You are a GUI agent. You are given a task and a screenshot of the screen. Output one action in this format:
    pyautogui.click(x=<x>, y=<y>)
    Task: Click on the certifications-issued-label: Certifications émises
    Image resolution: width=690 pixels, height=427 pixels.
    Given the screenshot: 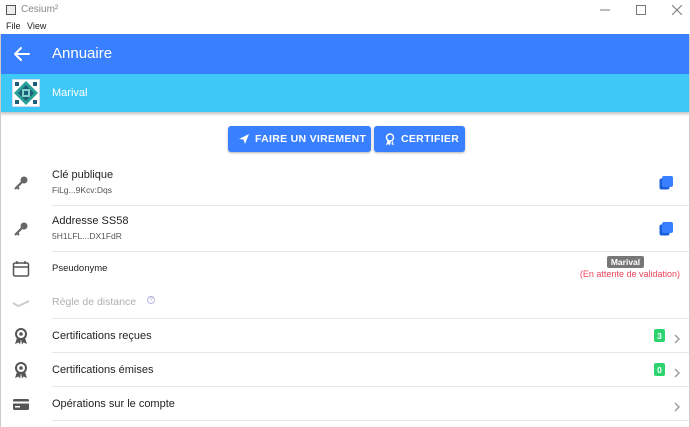 What is the action you would take?
    pyautogui.click(x=103, y=370)
    